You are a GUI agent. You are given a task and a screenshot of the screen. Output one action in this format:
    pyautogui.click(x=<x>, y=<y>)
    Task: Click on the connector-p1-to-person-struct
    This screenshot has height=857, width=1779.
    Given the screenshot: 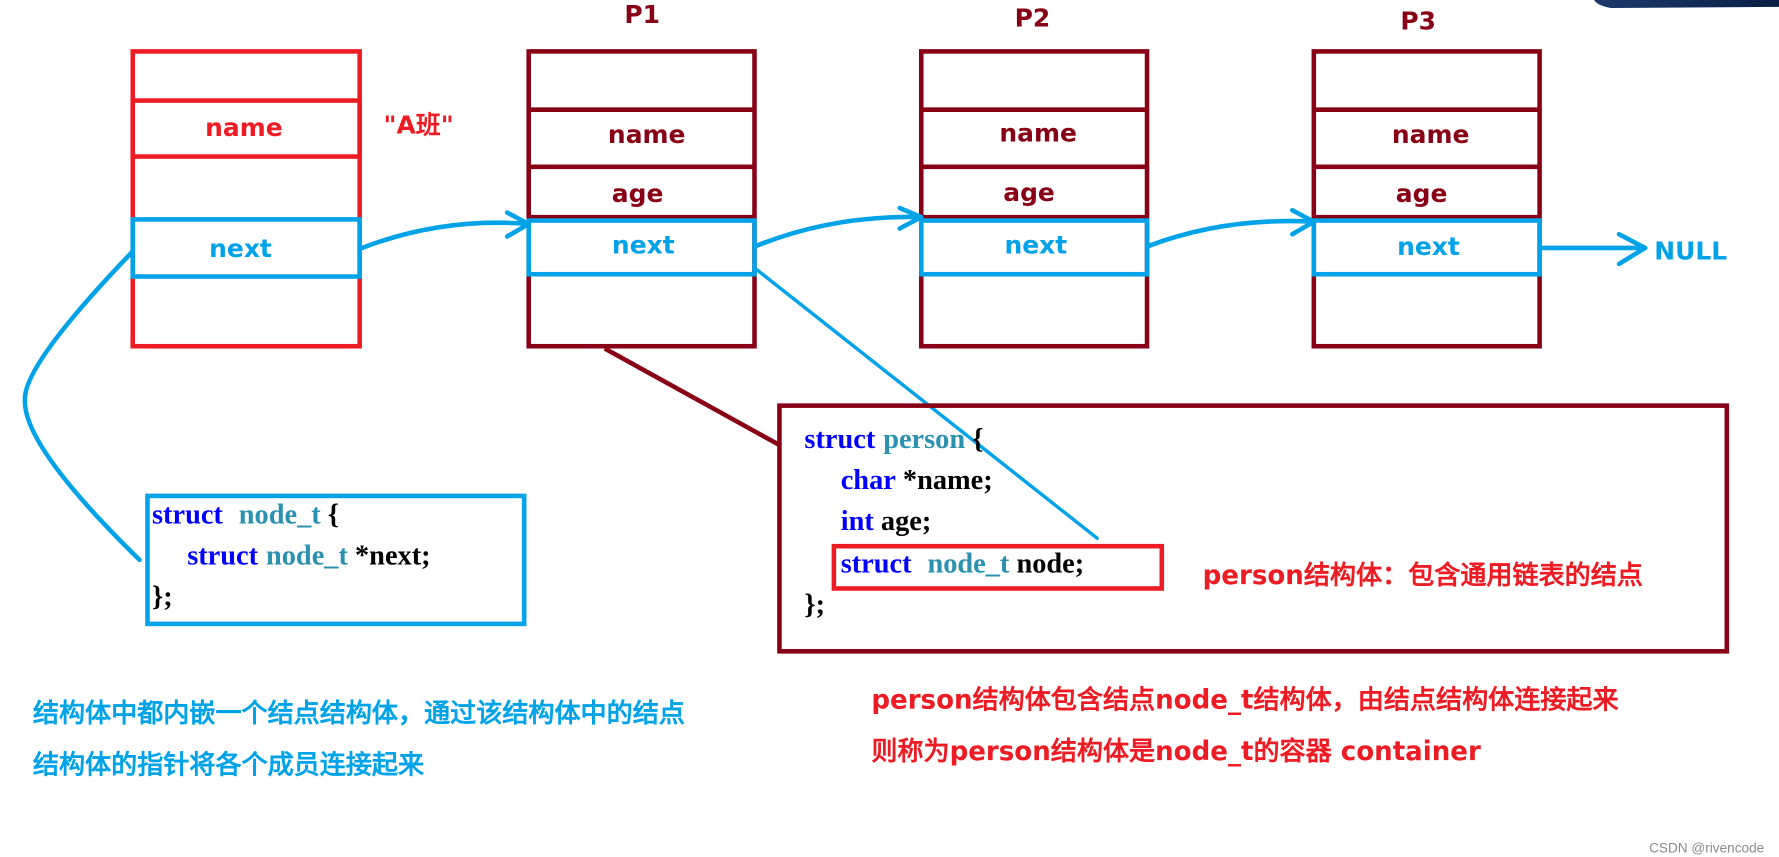 What is the action you would take?
    pyautogui.click(x=692, y=397)
    